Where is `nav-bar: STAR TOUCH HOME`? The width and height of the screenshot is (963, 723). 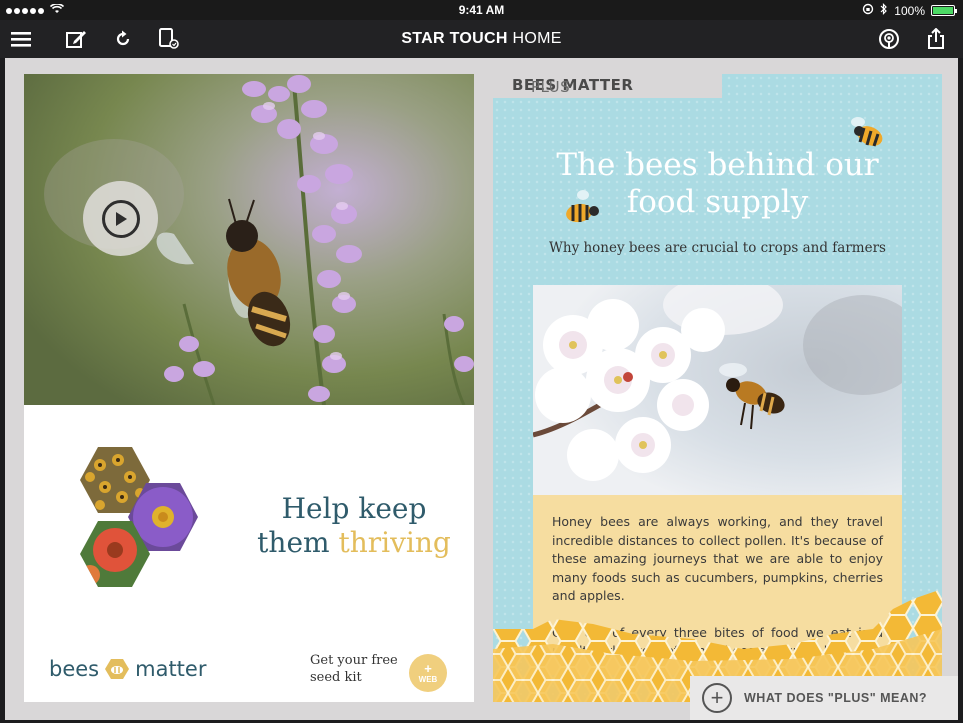
nav-bar: STAR TOUCH HOME is located at coordinates (481, 39).